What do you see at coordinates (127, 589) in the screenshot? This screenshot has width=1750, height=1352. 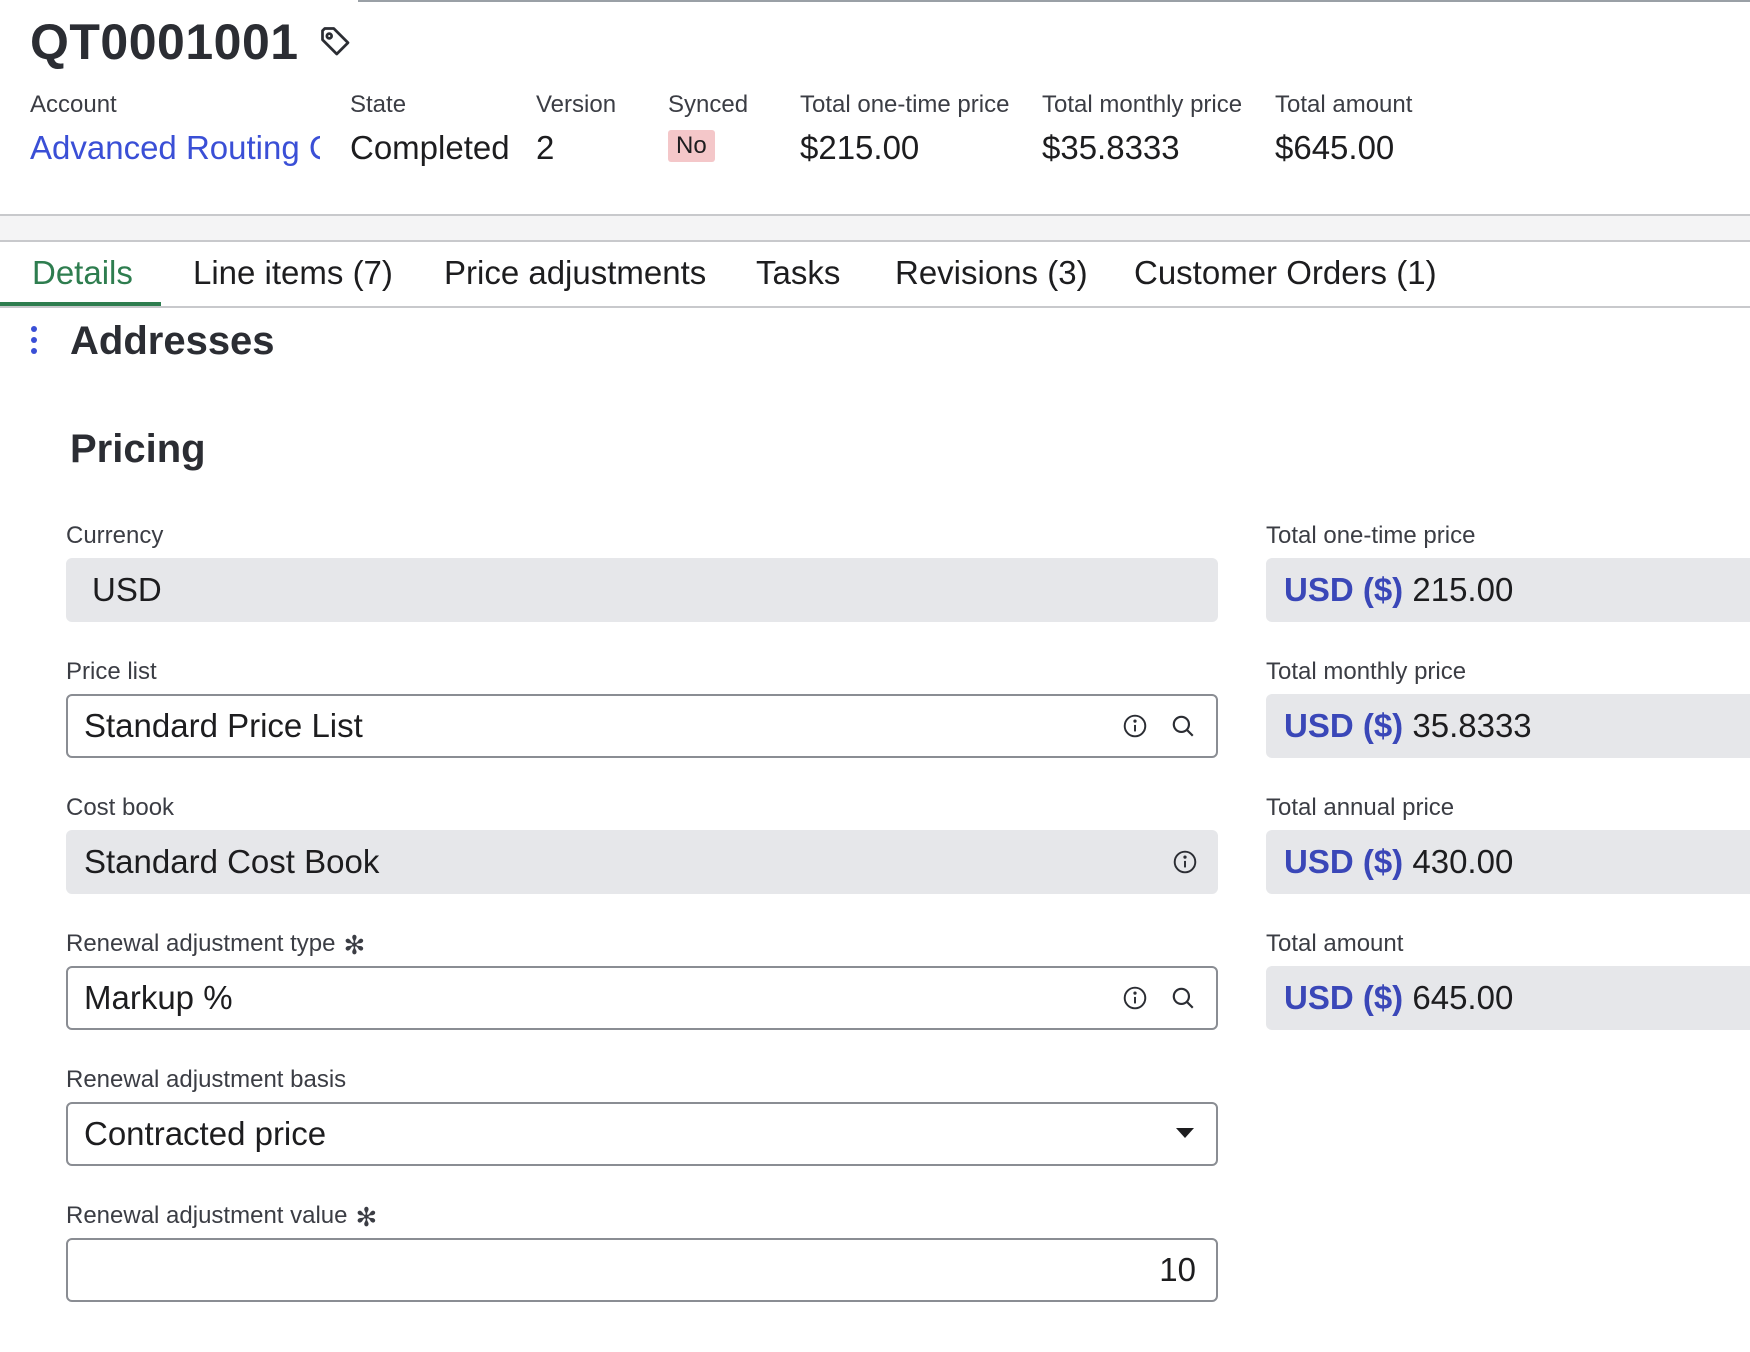 I see `currency-value: USD` at bounding box center [127, 589].